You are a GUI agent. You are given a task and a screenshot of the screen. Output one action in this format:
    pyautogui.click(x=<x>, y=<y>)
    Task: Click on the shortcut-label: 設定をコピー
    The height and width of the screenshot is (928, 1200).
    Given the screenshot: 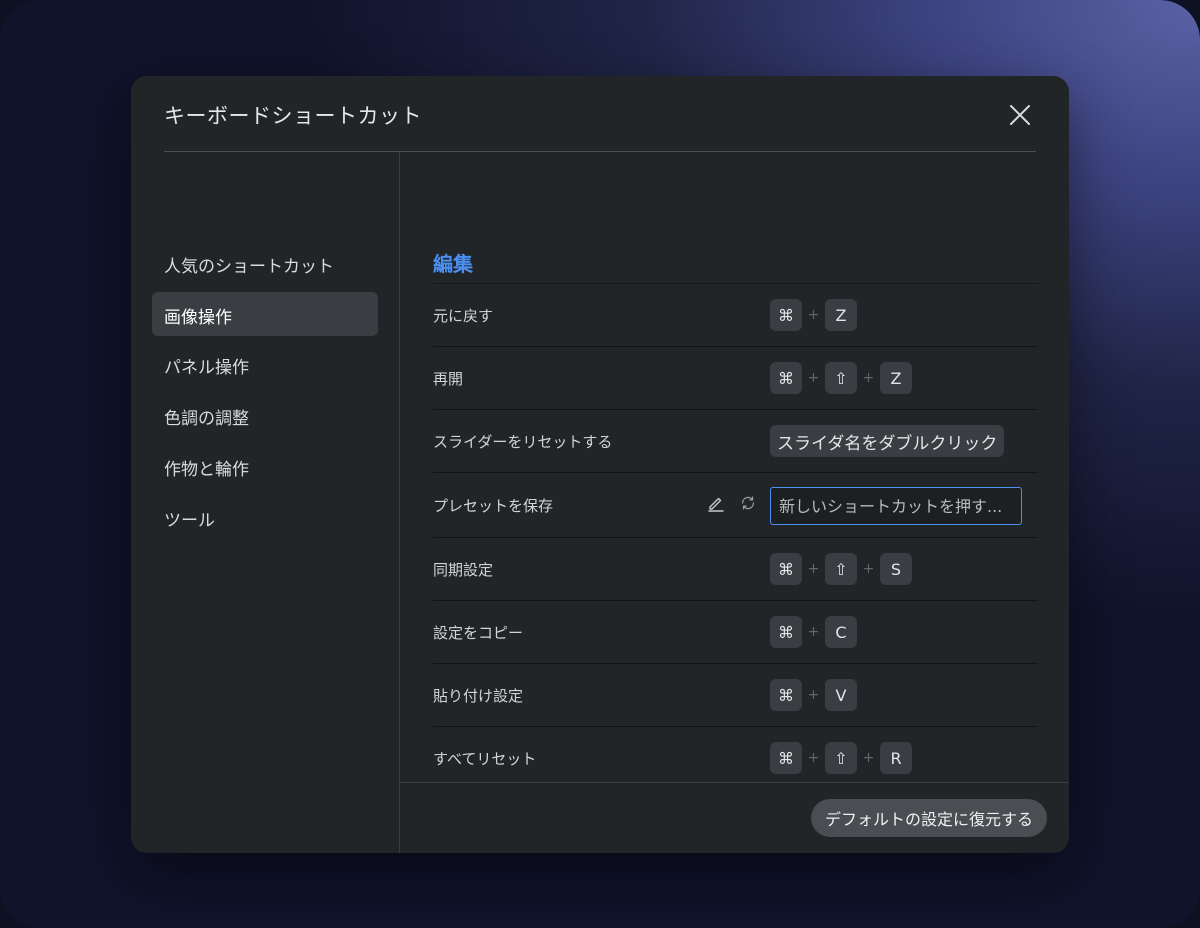 What is the action you would take?
    pyautogui.click(x=478, y=633)
    